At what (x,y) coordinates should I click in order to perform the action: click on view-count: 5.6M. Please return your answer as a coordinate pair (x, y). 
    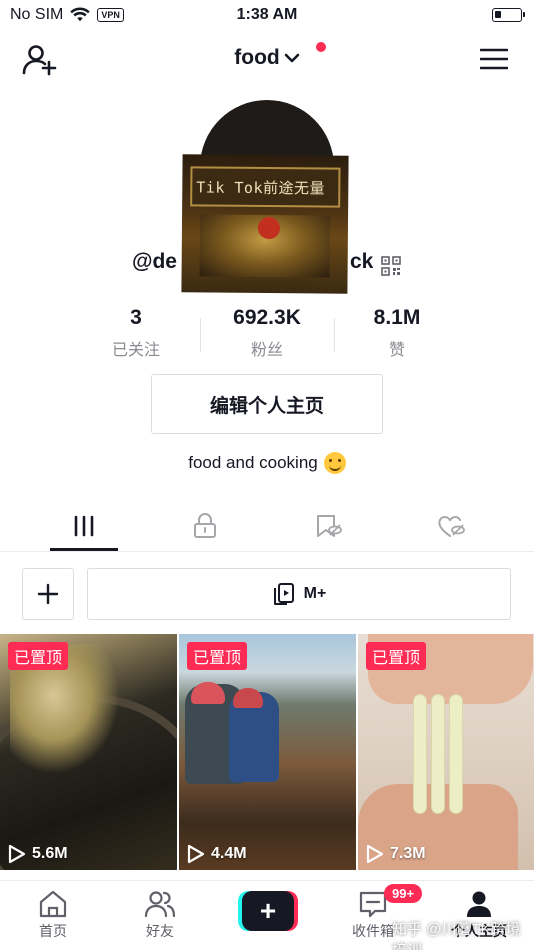
    Looking at the image, I should click on (38, 854).